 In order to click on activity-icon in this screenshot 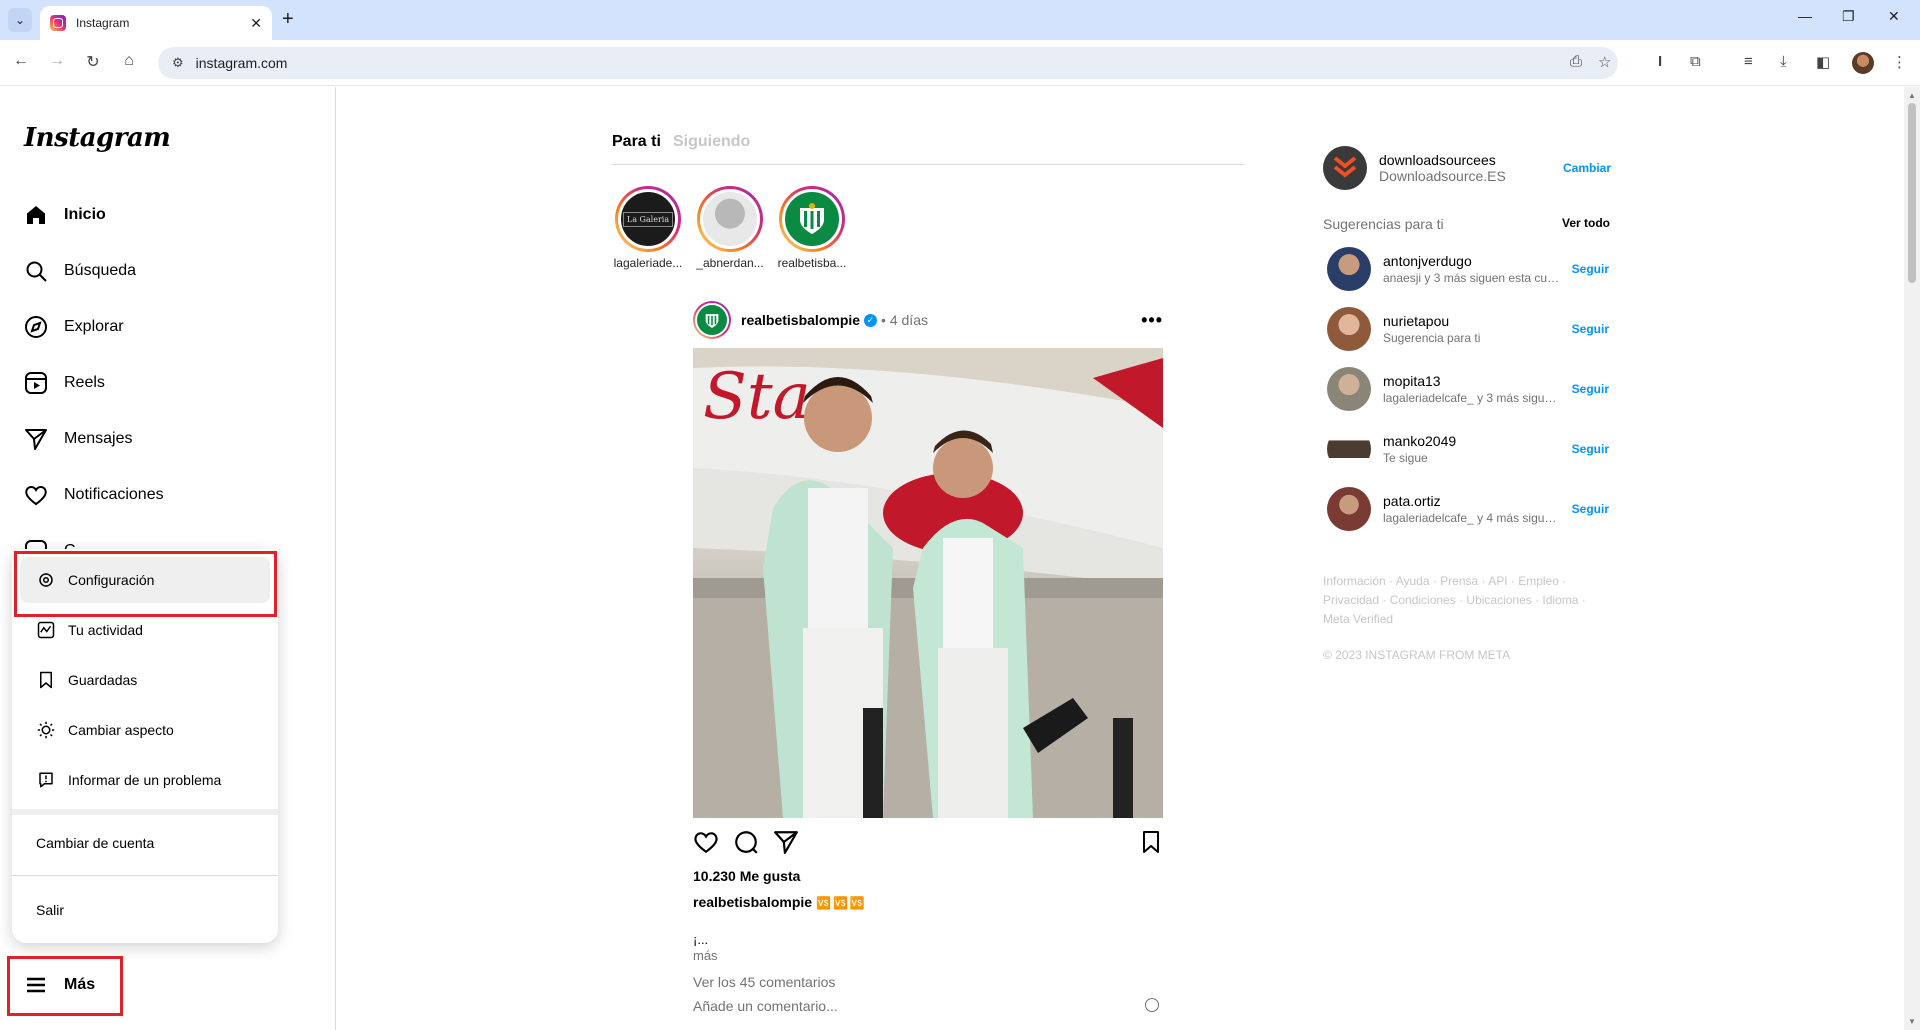, I will do `click(46, 630)`.